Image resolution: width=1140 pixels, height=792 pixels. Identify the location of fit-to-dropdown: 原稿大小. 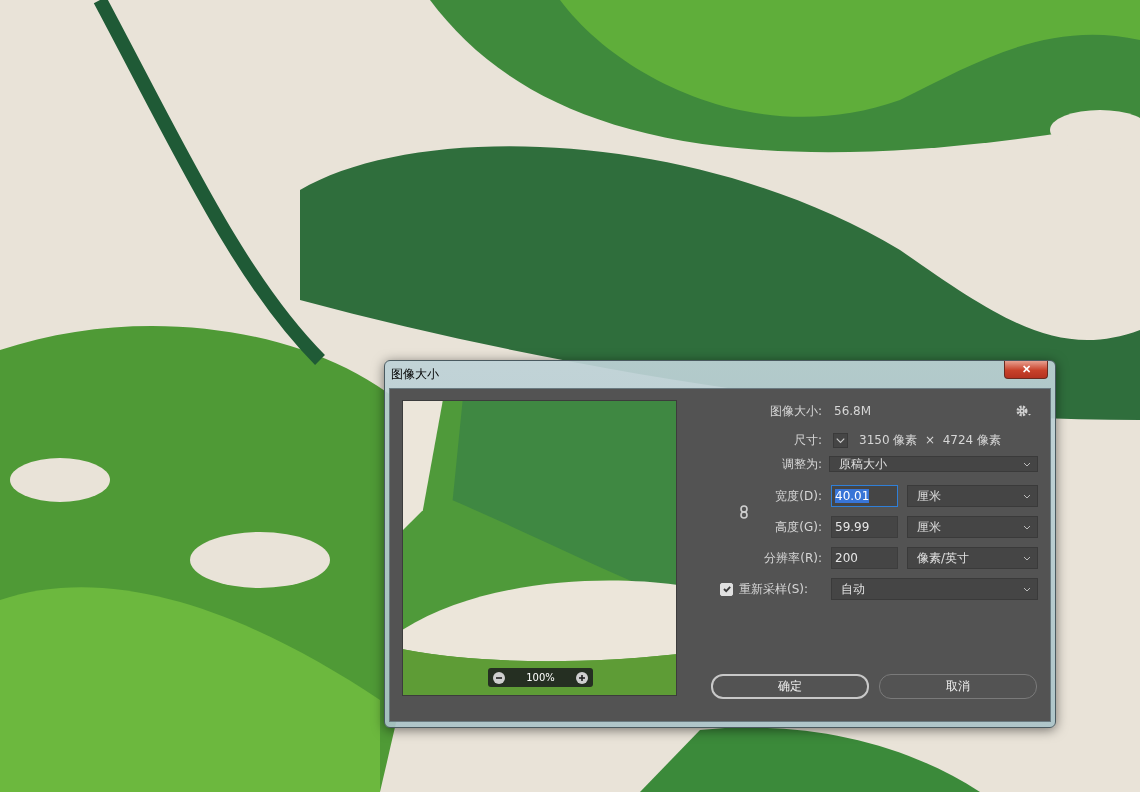
(933, 464).